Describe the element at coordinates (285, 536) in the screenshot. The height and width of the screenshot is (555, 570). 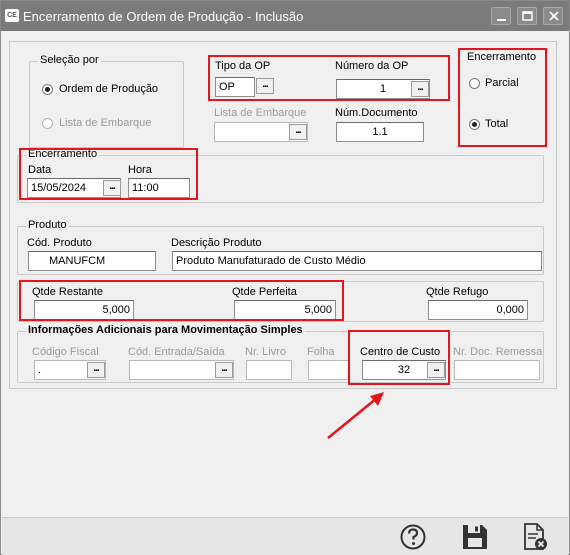
I see `bottom-toolbar` at that location.